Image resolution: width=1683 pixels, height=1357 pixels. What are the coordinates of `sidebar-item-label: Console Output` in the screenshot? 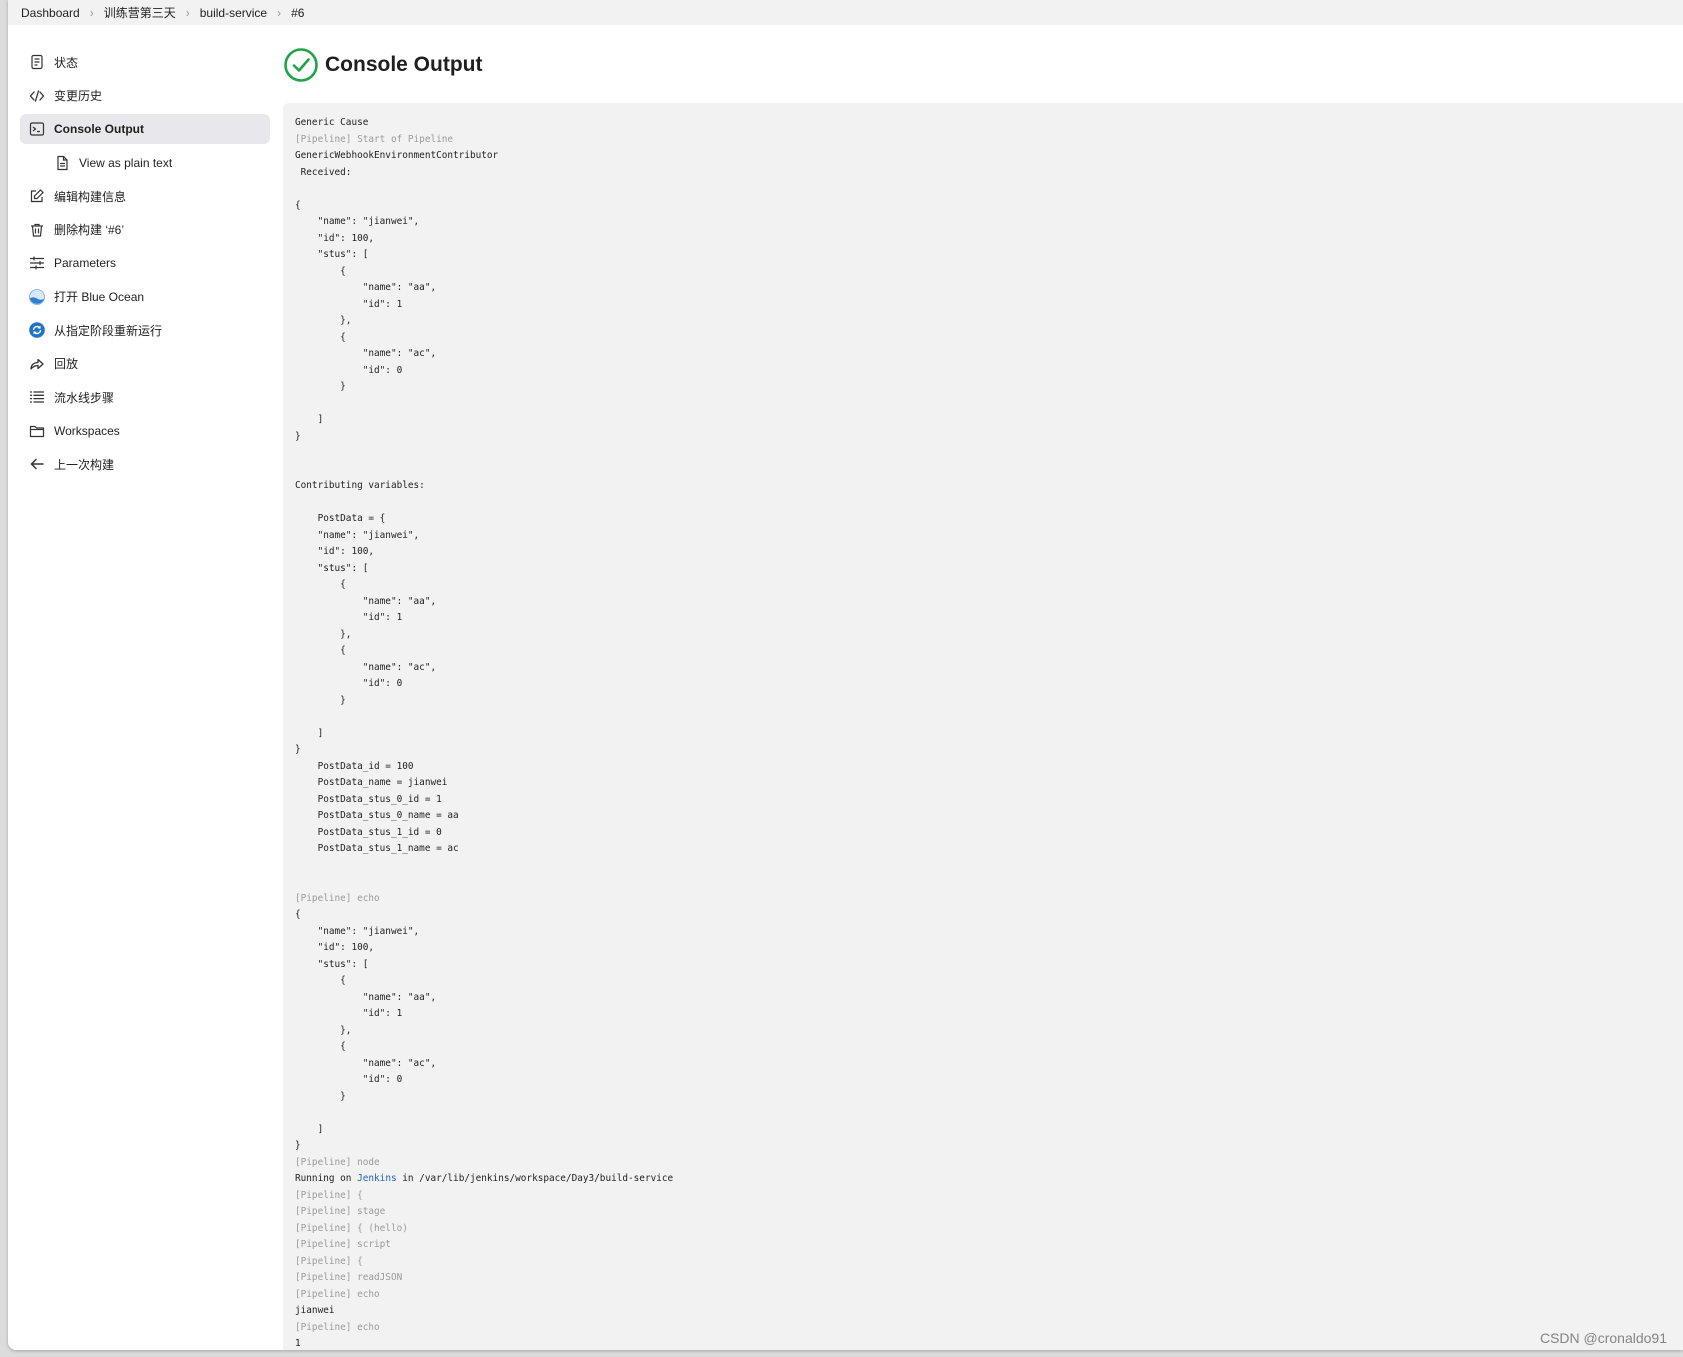 It's located at (99, 129).